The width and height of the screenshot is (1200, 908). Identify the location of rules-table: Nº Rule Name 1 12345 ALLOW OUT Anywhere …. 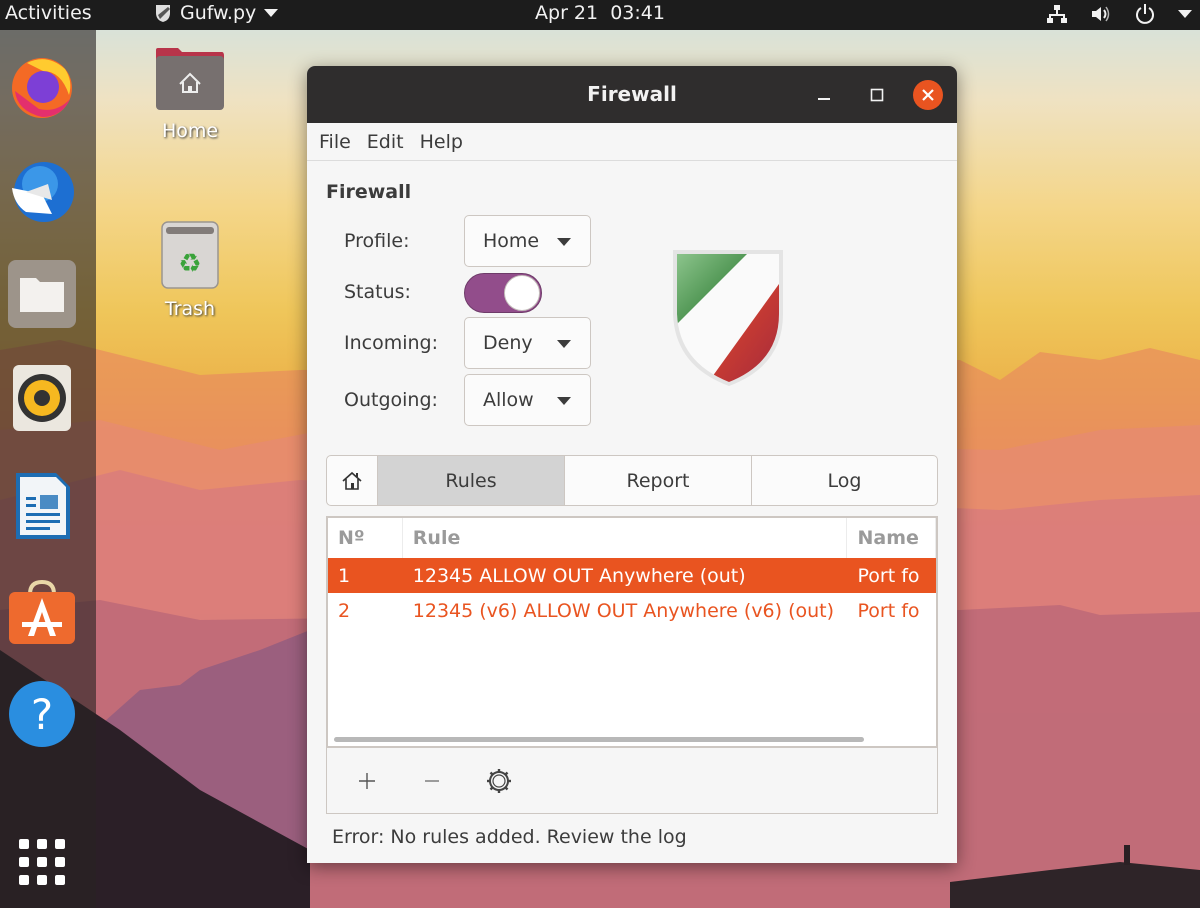
(632, 632).